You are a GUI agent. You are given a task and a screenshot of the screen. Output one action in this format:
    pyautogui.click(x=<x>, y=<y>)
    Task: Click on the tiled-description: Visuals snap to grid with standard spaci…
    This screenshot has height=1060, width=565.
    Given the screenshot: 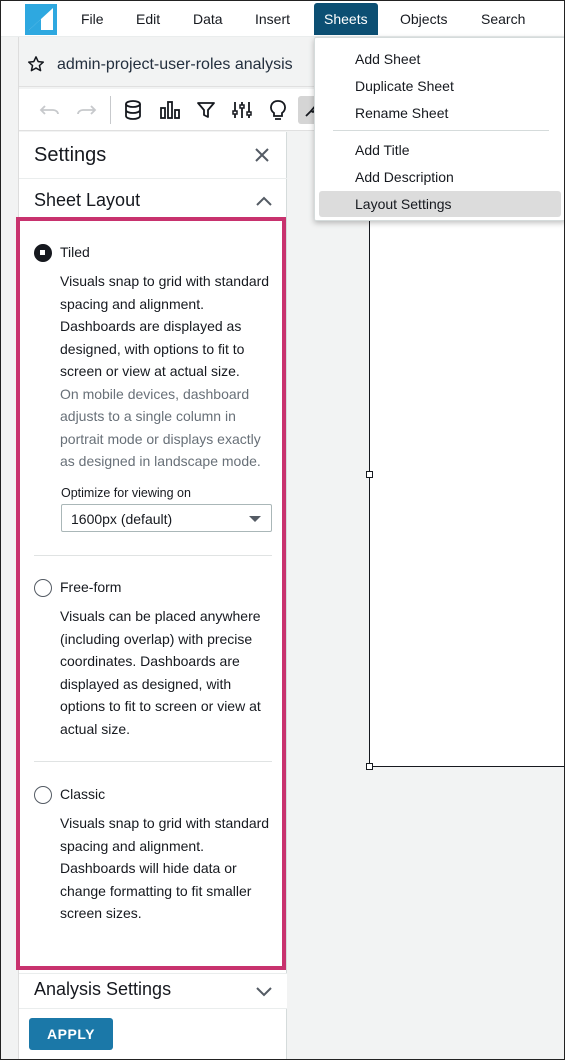 What is the action you would take?
    pyautogui.click(x=167, y=371)
    